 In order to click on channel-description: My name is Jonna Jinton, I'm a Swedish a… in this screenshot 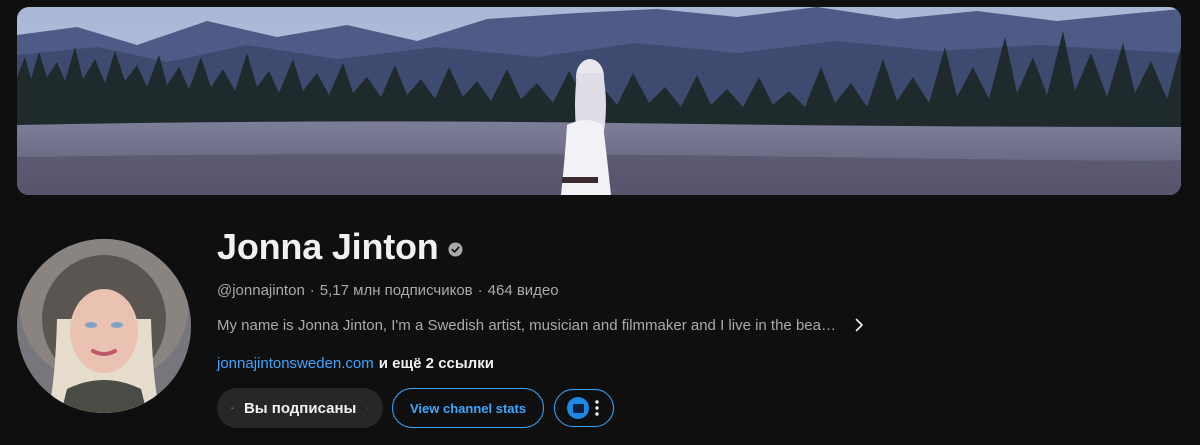, I will do `click(667, 325)`.